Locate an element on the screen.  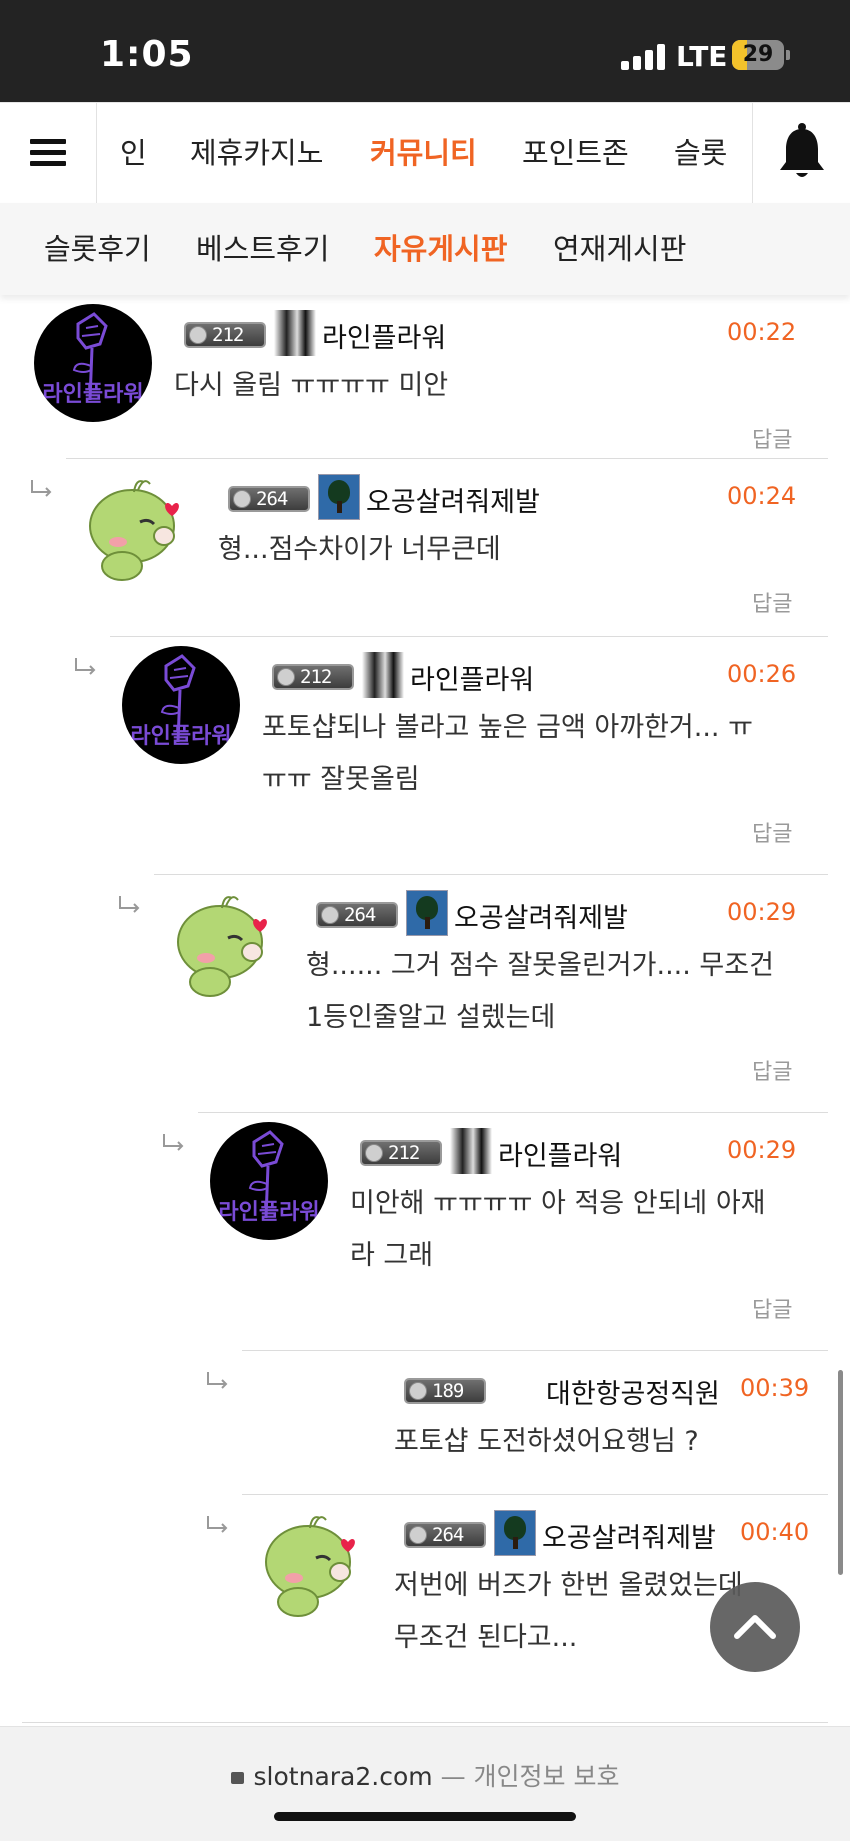
nav-item-partner-casino: 제휴카지노 is located at coordinates (256, 153).